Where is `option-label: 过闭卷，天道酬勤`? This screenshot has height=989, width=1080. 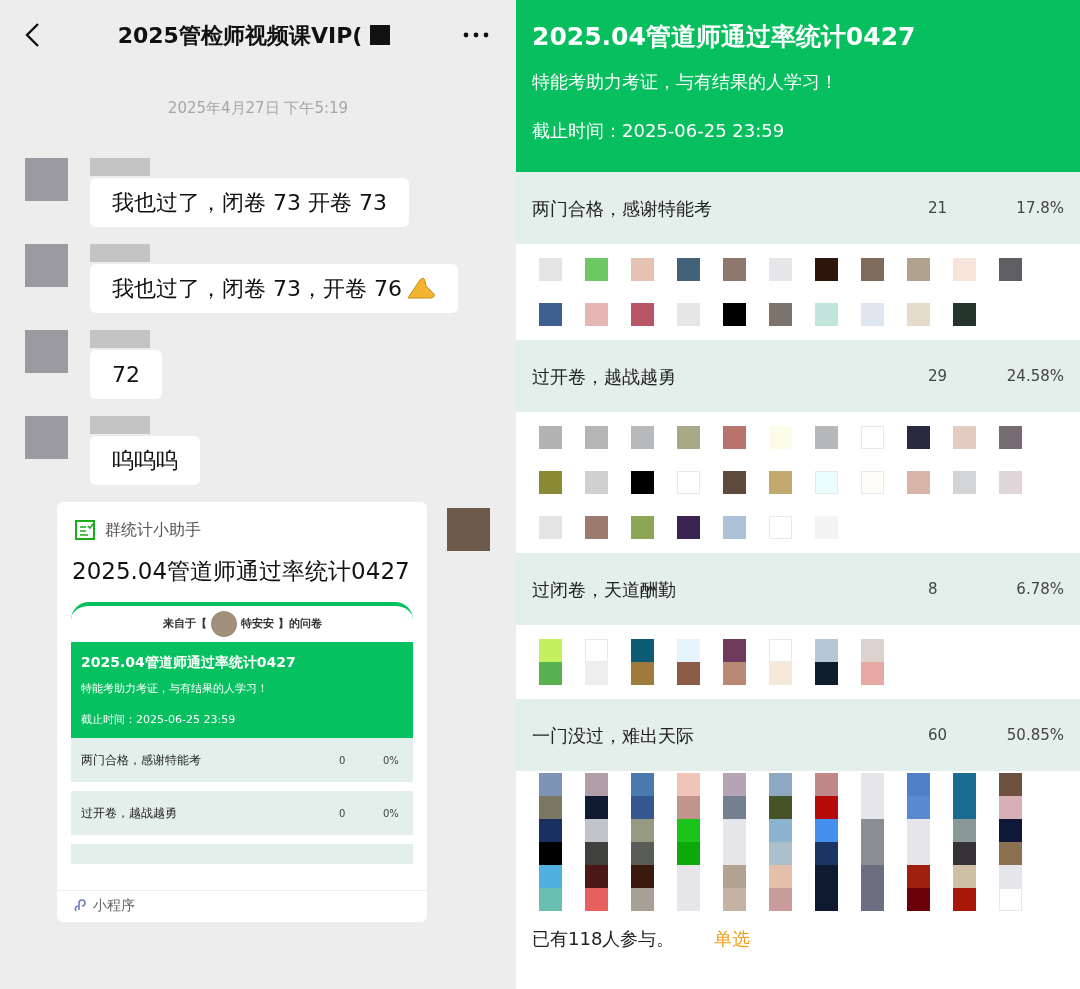
option-label: 过闭卷，天道酬勤 is located at coordinates (604, 589).